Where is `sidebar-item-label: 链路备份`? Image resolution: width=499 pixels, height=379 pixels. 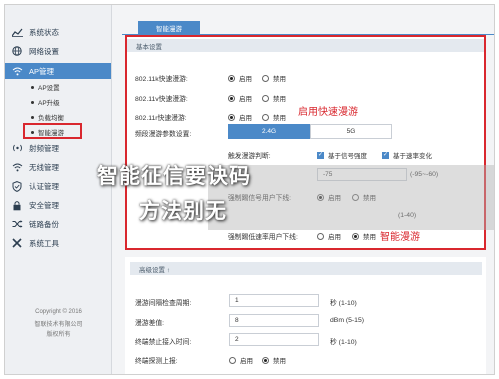 sidebar-item-label: 链路备份 is located at coordinates (44, 224).